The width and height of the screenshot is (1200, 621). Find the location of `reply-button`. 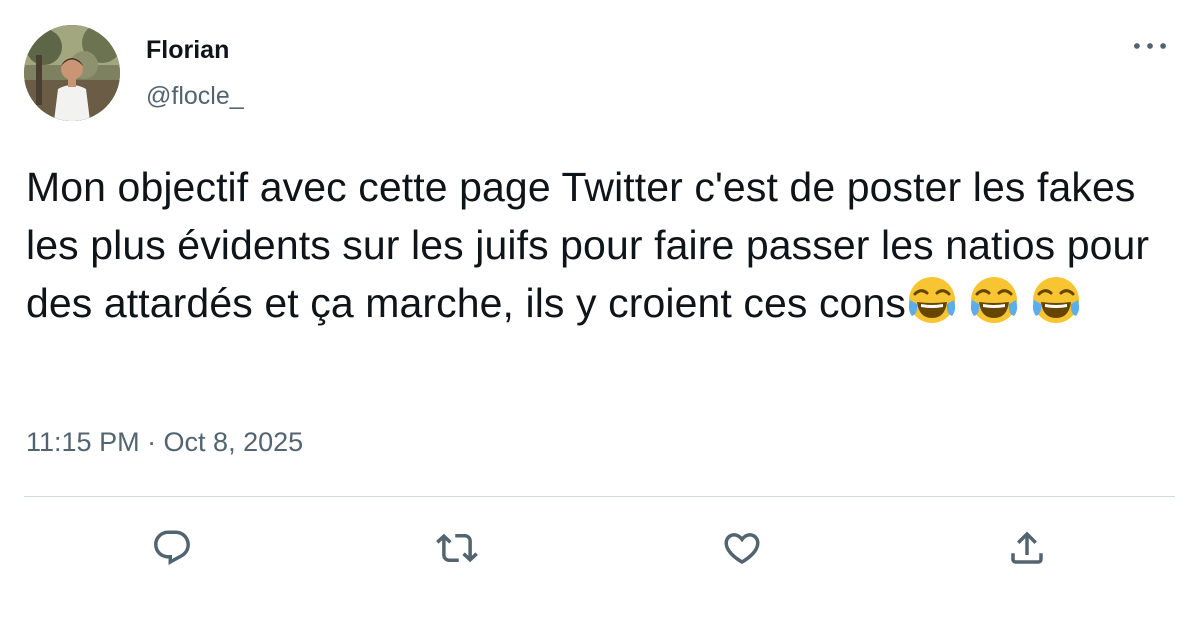

reply-button is located at coordinates (172, 548).